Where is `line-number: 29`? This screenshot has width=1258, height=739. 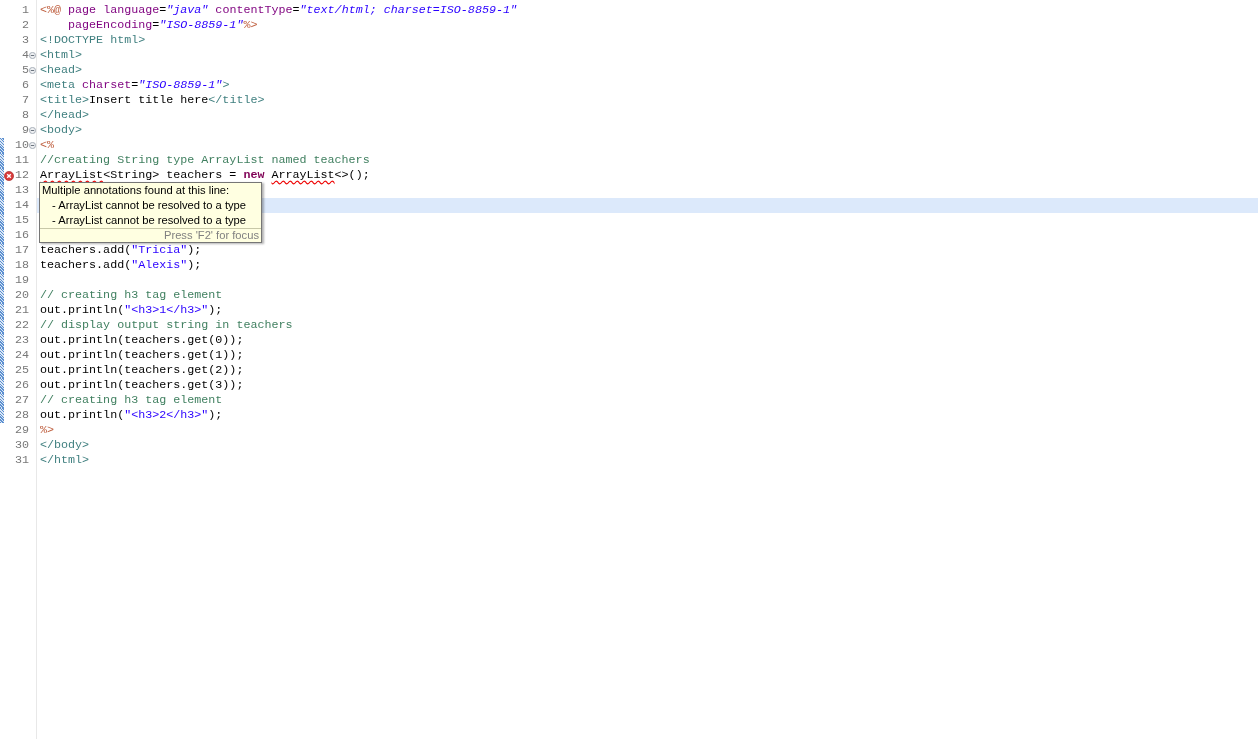 line-number: 29 is located at coordinates (21, 430).